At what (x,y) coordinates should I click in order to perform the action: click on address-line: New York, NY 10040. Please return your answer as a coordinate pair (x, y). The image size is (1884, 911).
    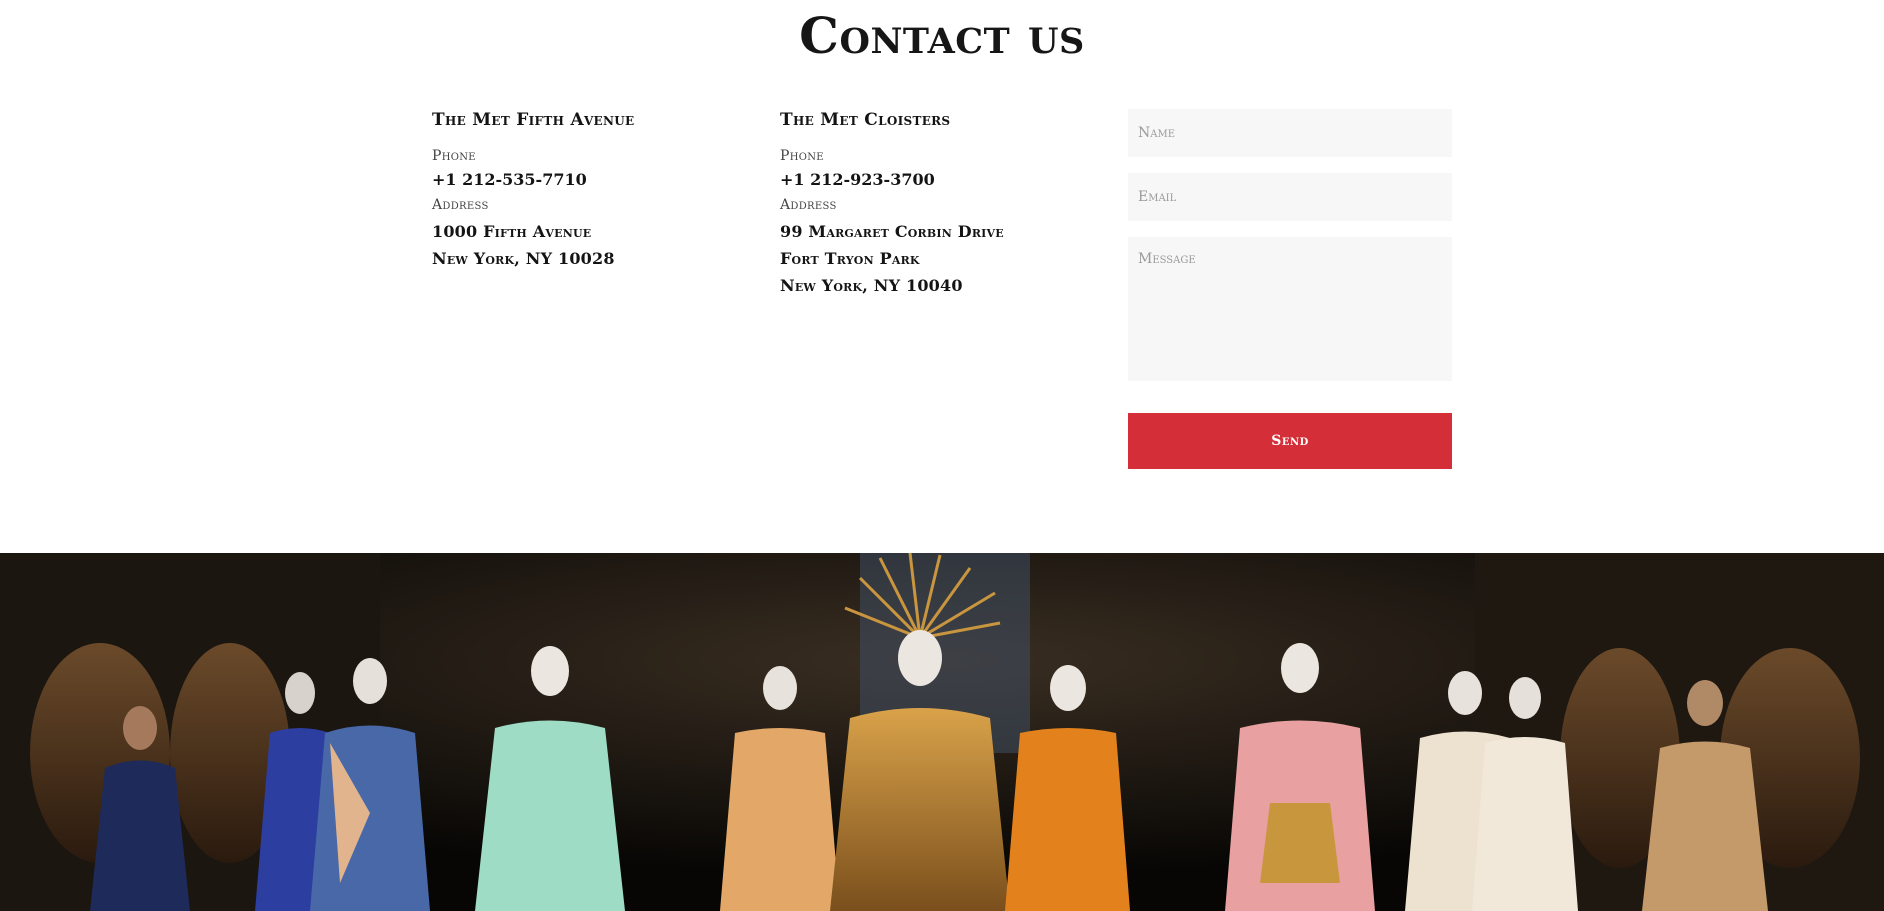
    Looking at the image, I should click on (871, 285).